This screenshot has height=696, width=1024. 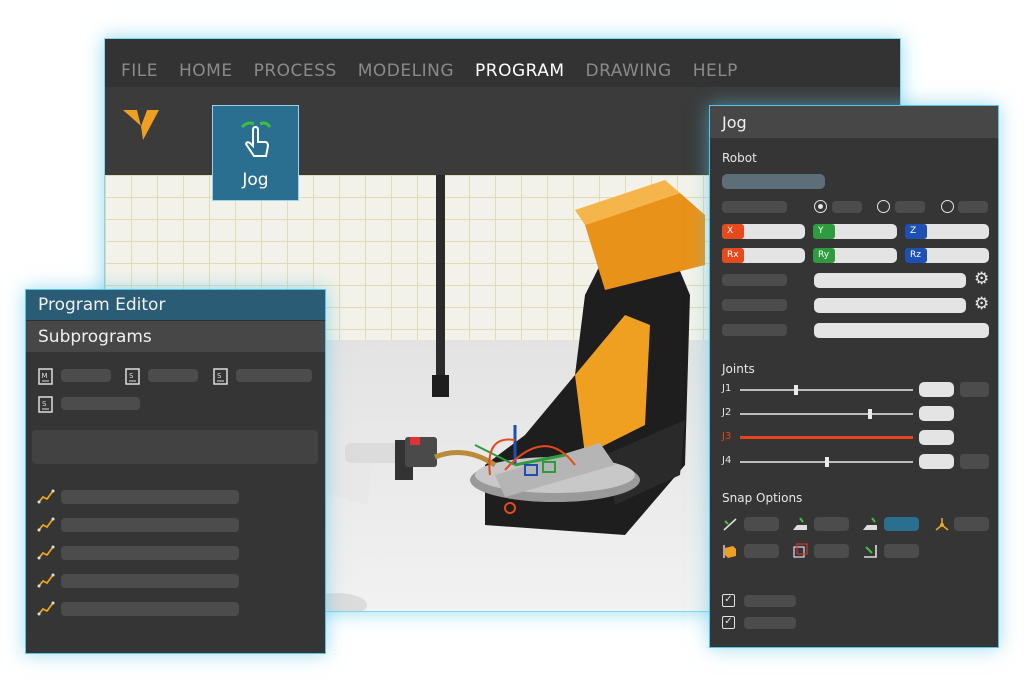 I want to click on menu-file: FILE, so click(x=139, y=71).